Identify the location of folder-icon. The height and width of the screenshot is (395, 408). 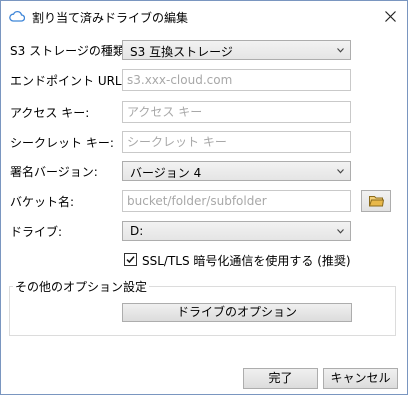
(376, 201).